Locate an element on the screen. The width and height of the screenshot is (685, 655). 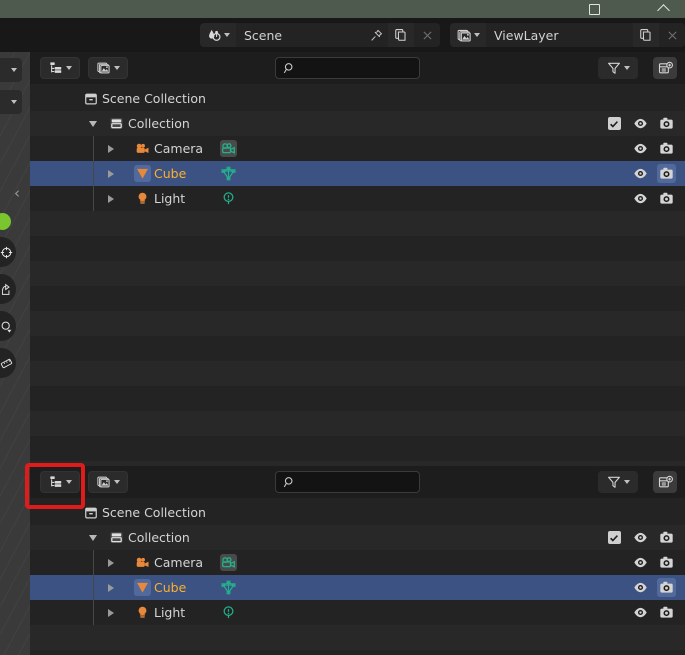
viewlayer-name: ViewLayer is located at coordinates (559, 35).